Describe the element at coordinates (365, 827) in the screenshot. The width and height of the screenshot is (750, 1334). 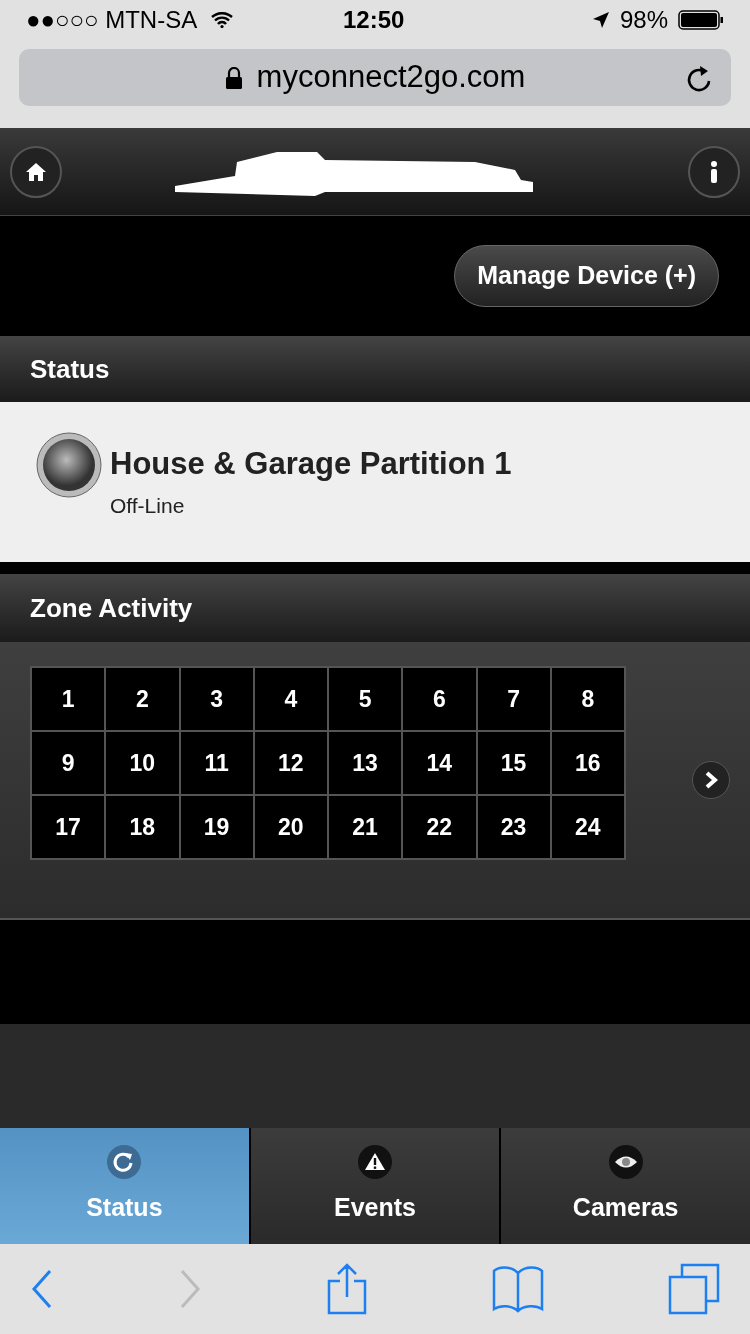
I see `zone-cell: 21` at that location.